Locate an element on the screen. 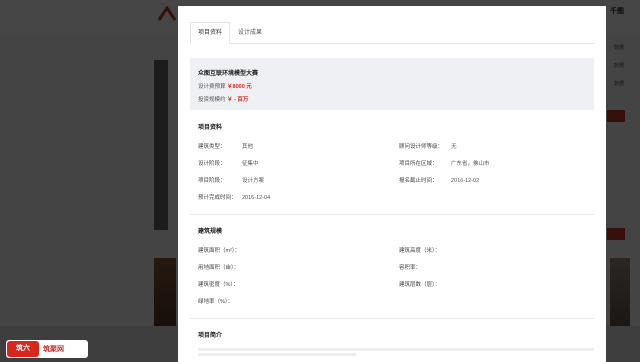  field-value: 2016-12-02 is located at coordinates (465, 181).